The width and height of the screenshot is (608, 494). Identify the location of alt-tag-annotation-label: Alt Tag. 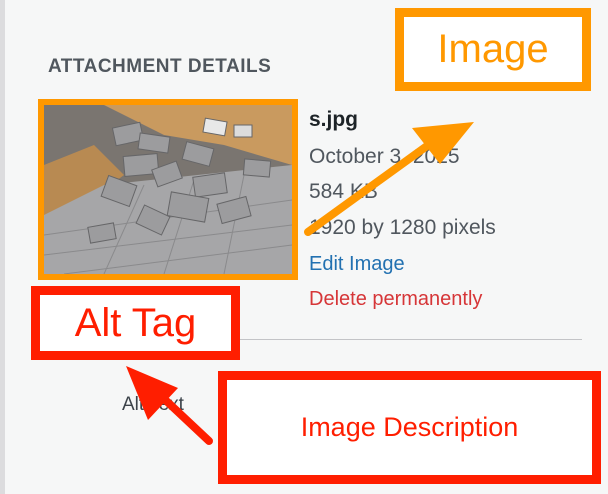
(135, 322).